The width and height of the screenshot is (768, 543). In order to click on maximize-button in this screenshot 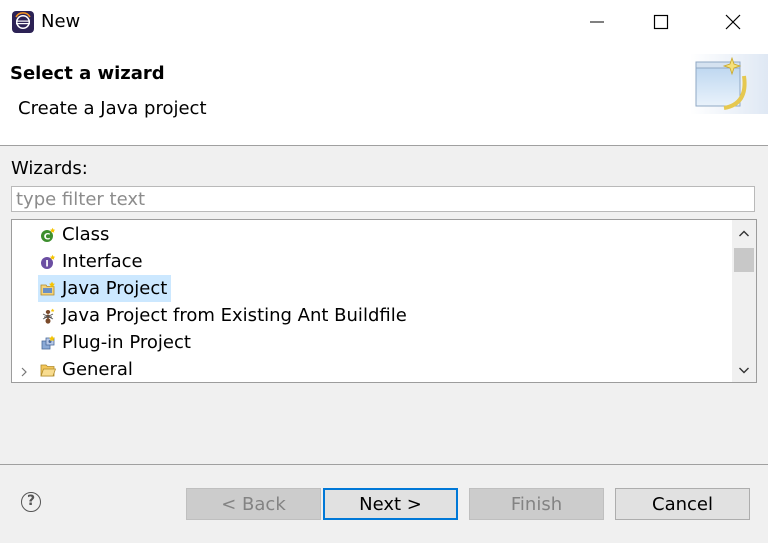, I will do `click(661, 22)`.